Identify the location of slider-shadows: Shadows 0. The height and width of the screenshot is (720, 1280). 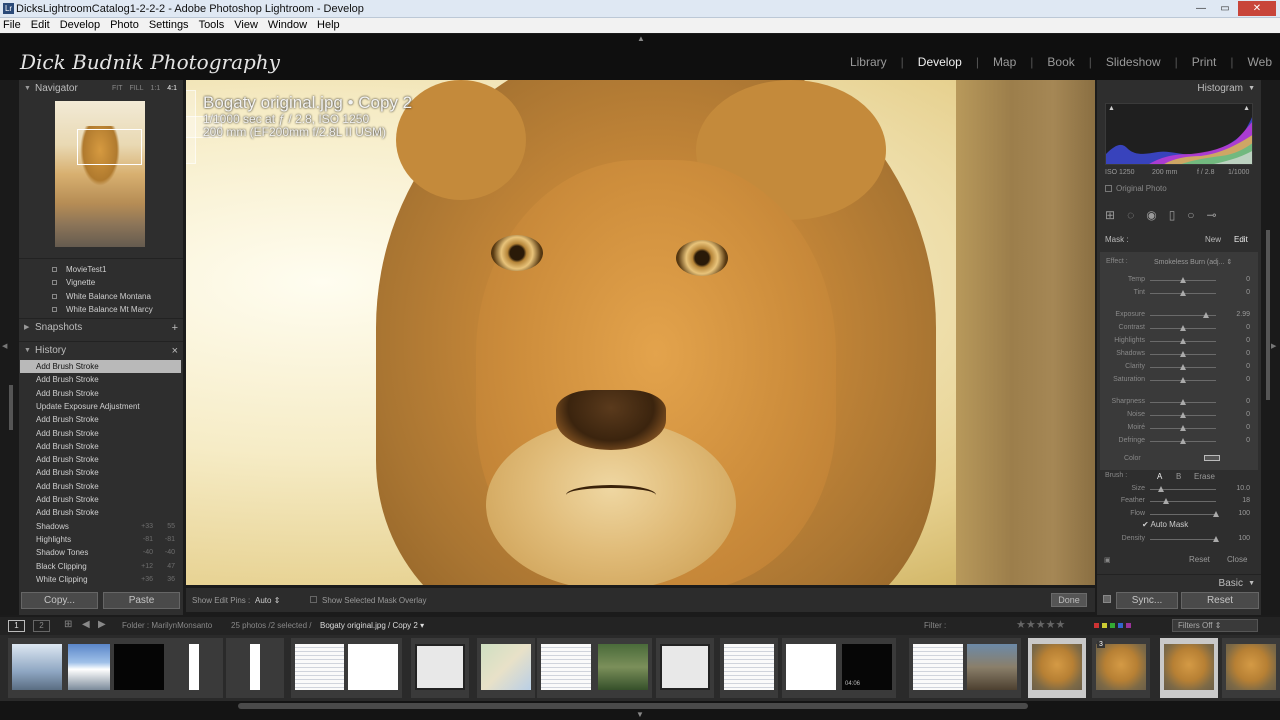
(1179, 354).